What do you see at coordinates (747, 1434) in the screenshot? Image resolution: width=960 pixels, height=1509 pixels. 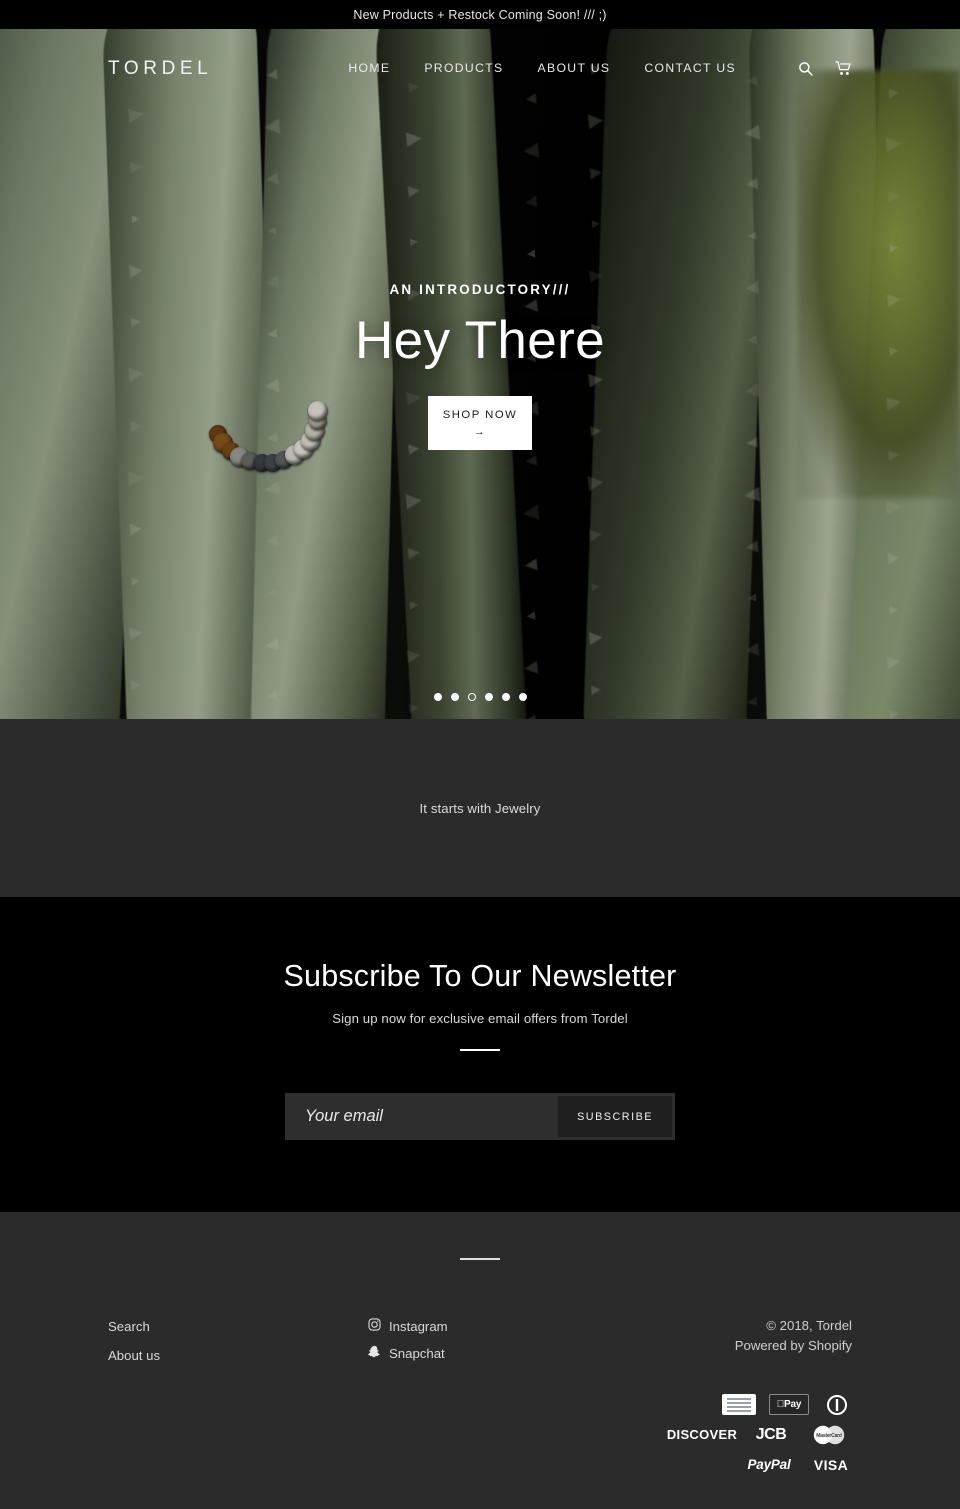 I see `payment-icons: Pay DISCOVER JCB MasterCard PayPal VISA` at bounding box center [747, 1434].